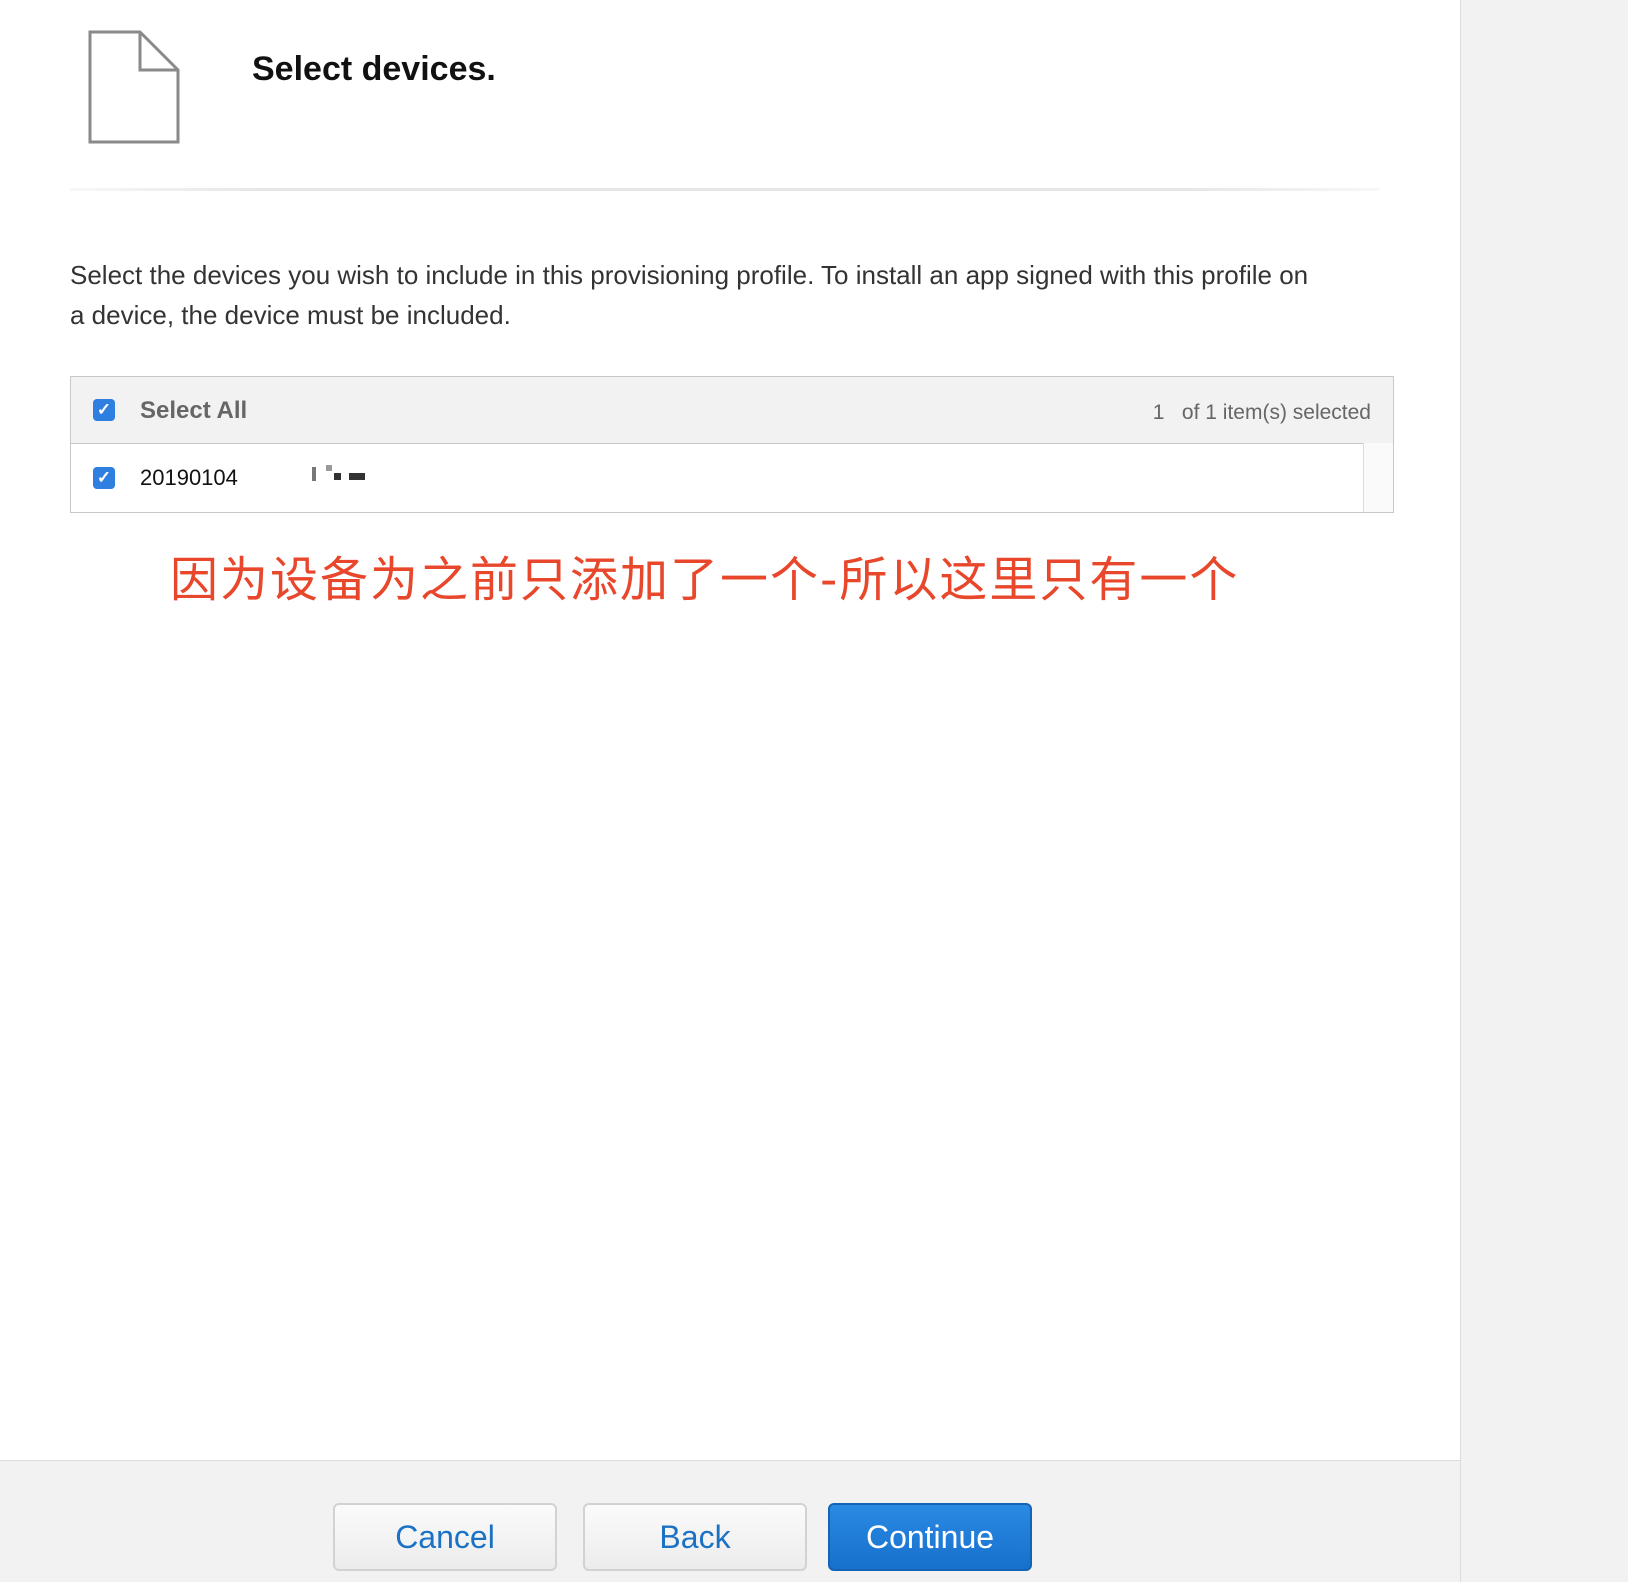  I want to click on continue-button: Continue, so click(930, 1537).